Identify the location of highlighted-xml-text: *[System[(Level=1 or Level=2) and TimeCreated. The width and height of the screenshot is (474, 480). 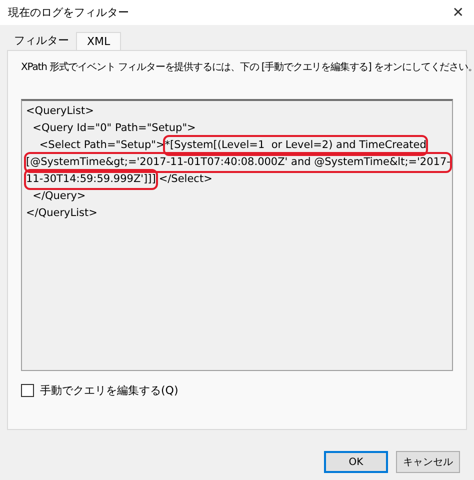
(295, 145).